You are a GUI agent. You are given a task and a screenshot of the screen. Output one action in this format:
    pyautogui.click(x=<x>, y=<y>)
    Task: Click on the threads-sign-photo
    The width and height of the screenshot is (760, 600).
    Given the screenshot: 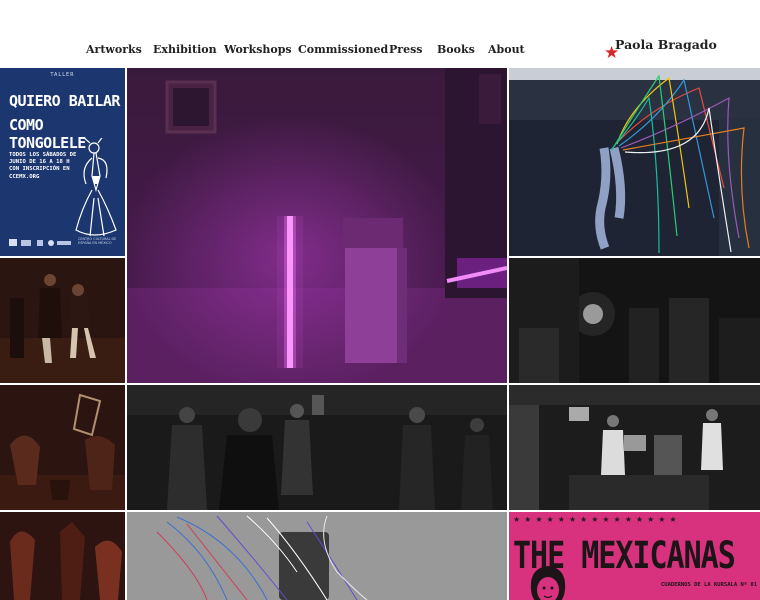 What is the action you would take?
    pyautogui.click(x=317, y=556)
    